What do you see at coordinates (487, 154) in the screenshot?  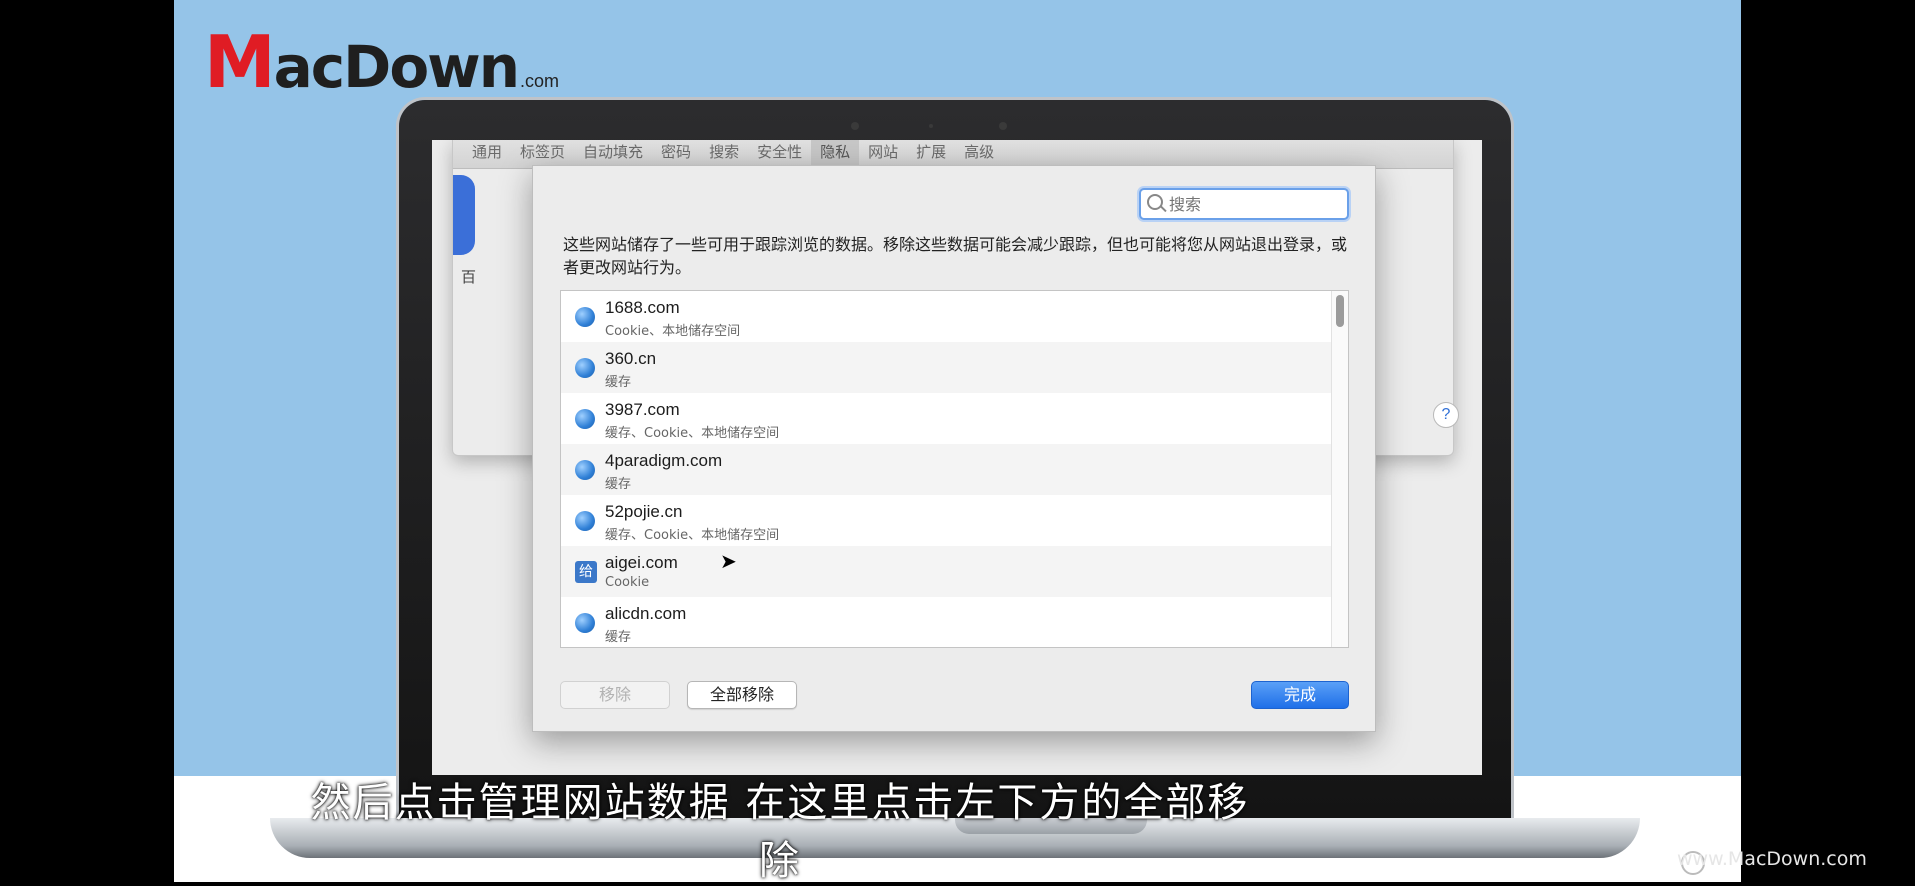 I see `tab-0: 通用` at bounding box center [487, 154].